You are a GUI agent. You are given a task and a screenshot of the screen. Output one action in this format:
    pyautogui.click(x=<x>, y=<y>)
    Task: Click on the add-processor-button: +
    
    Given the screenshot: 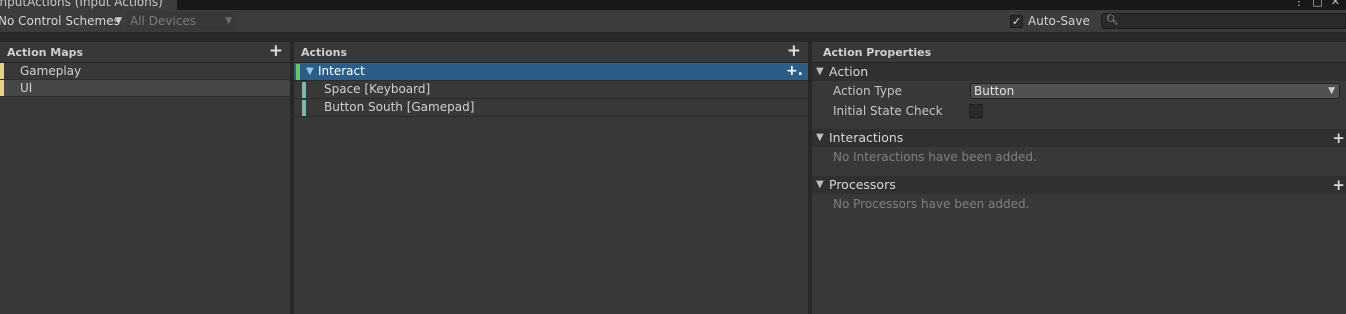 What is the action you would take?
    pyautogui.click(x=1338, y=185)
    